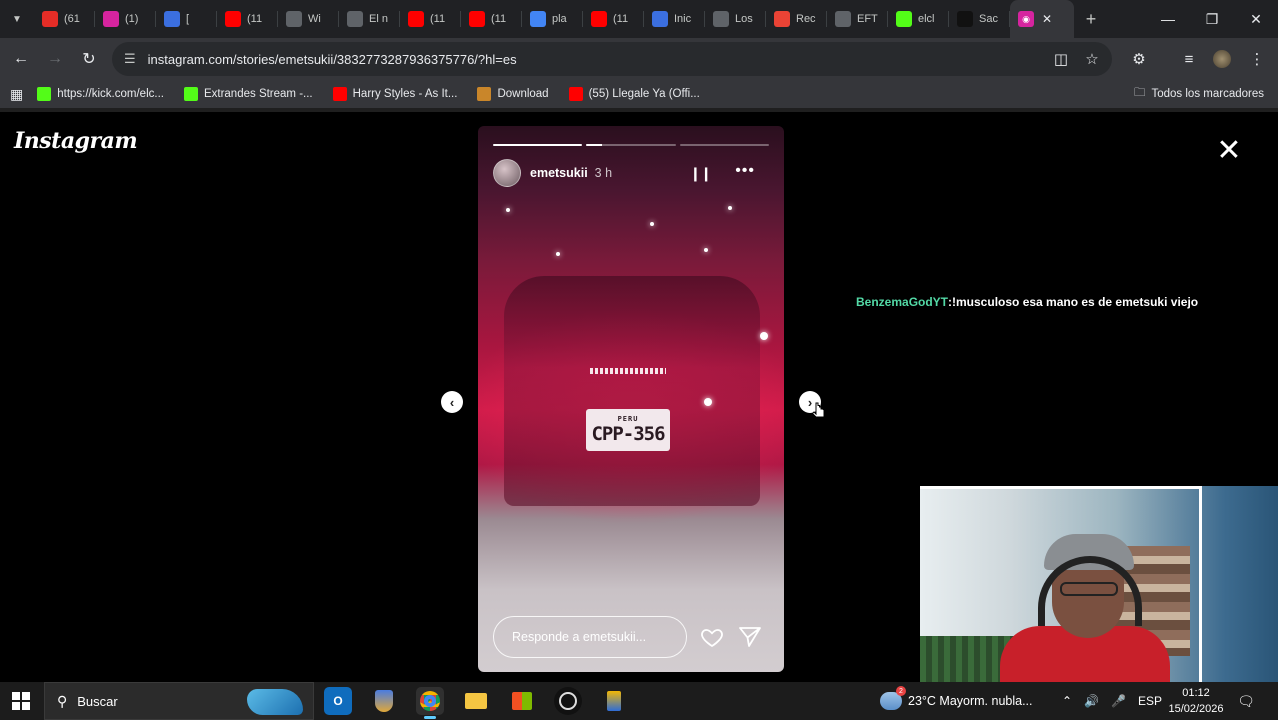 This screenshot has height=720, width=1278. I want to click on weather-badge: 2, so click(901, 691).